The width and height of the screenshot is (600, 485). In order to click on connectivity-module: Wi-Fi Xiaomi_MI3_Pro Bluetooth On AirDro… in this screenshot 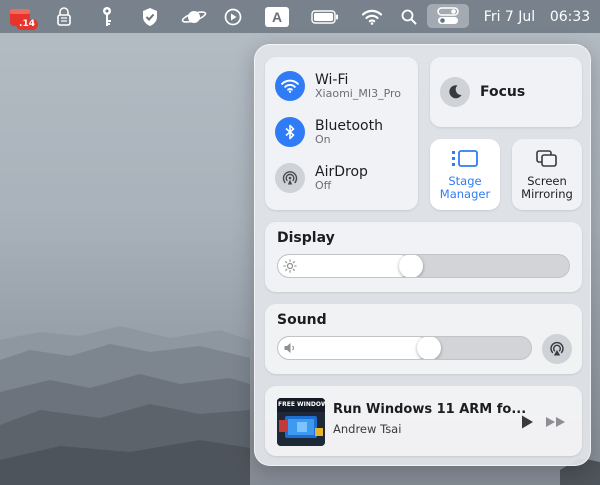, I will do `click(341, 133)`.